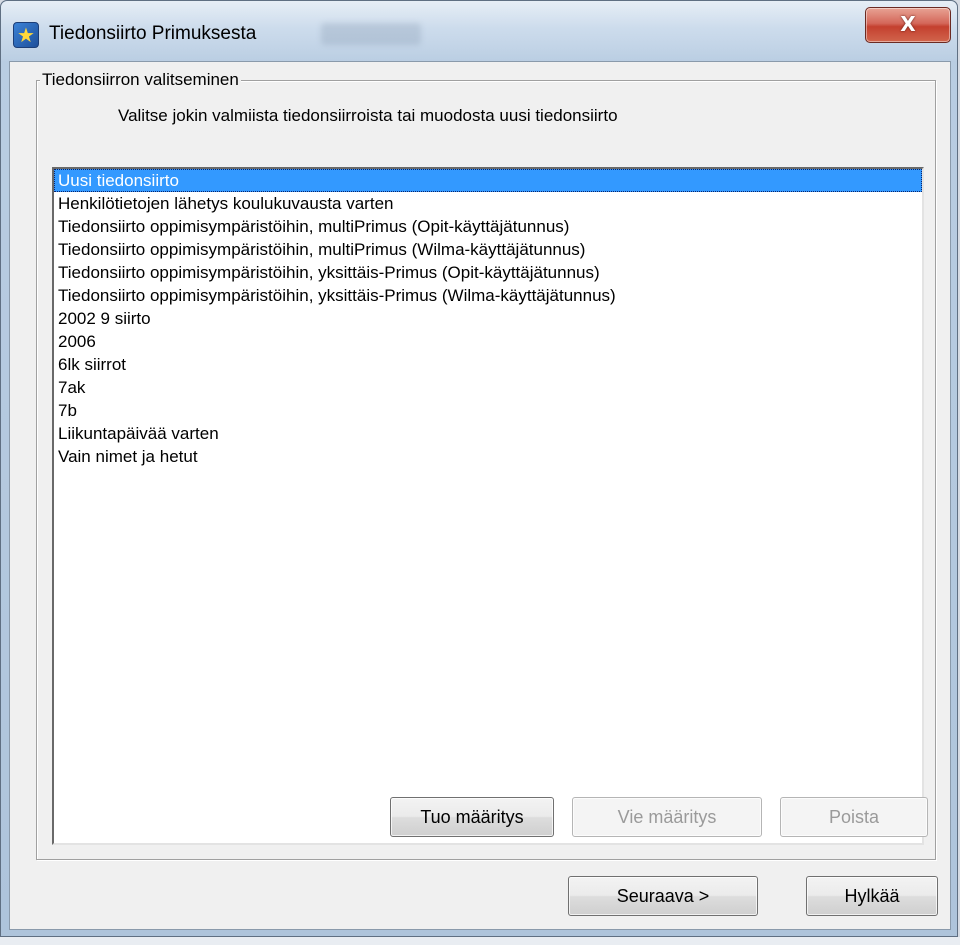 The width and height of the screenshot is (960, 945). Describe the element at coordinates (472, 817) in the screenshot. I see `import-definition-button: Tuo määritys` at that location.